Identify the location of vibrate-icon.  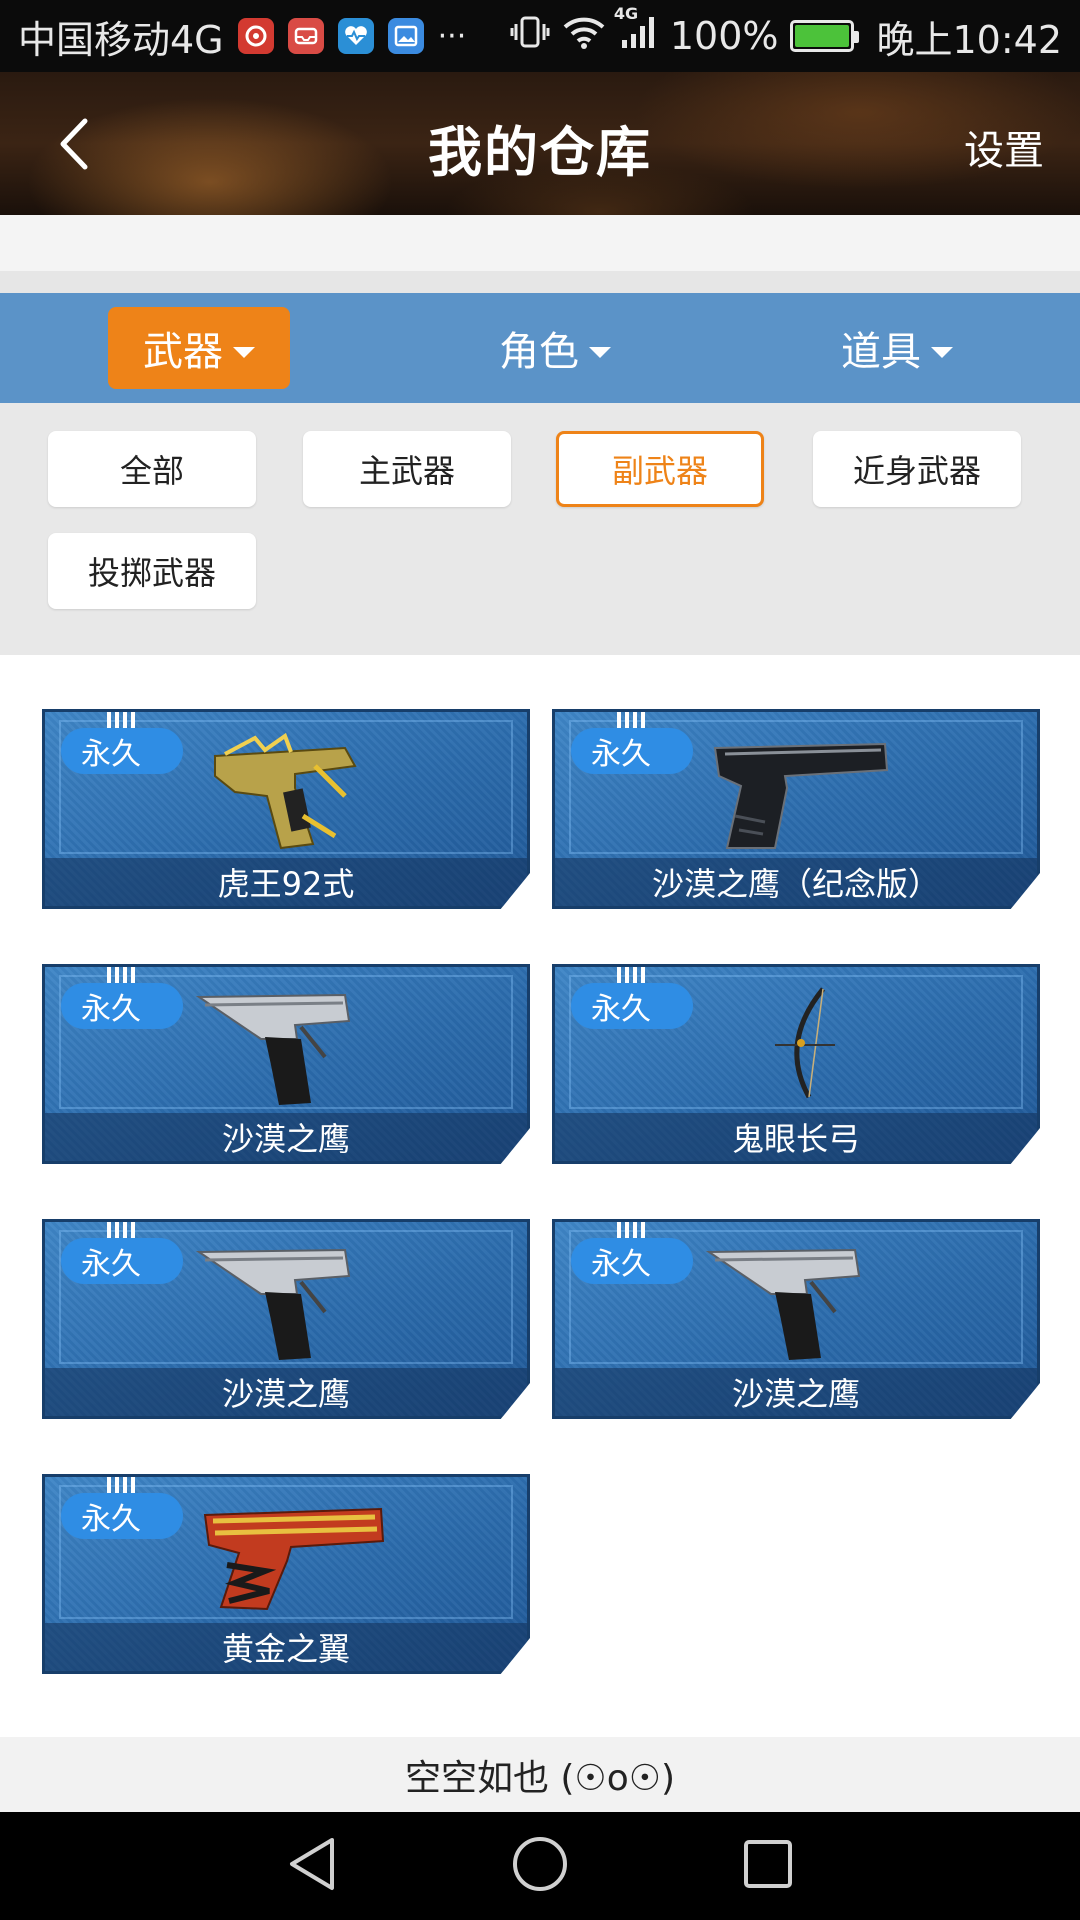
(530, 36).